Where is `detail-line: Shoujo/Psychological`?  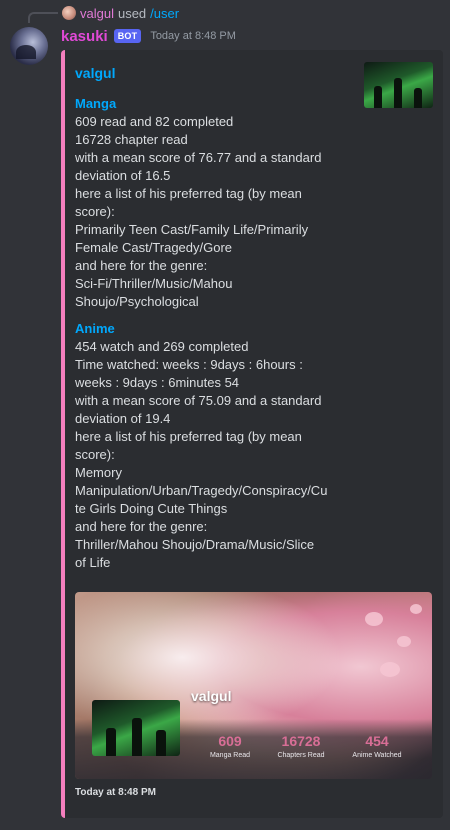
detail-line: Shoujo/Psychological is located at coordinates (137, 301).